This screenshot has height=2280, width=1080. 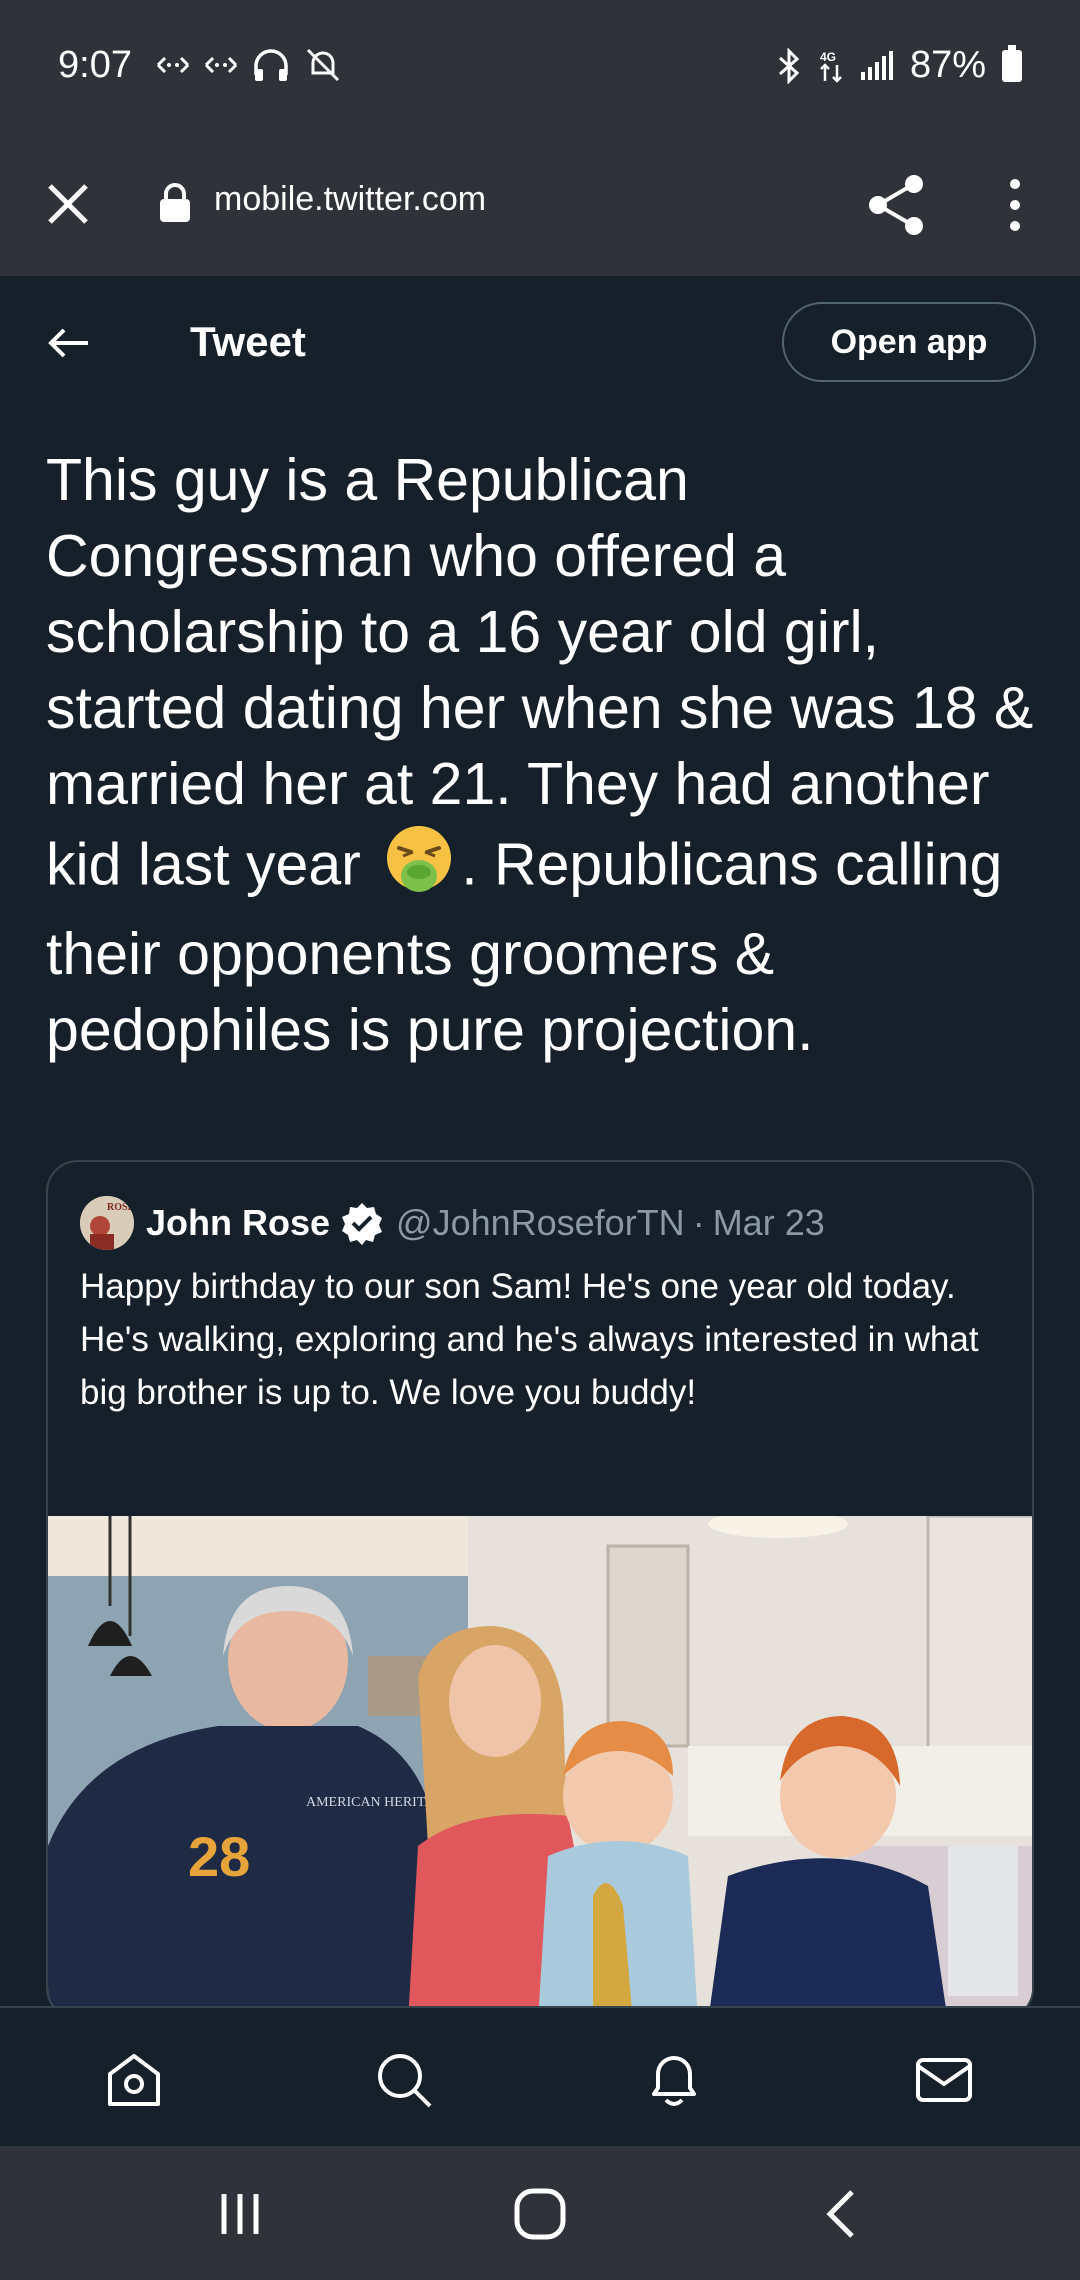 What do you see at coordinates (107, 1223) in the screenshot?
I see `avatar: ROSE` at bounding box center [107, 1223].